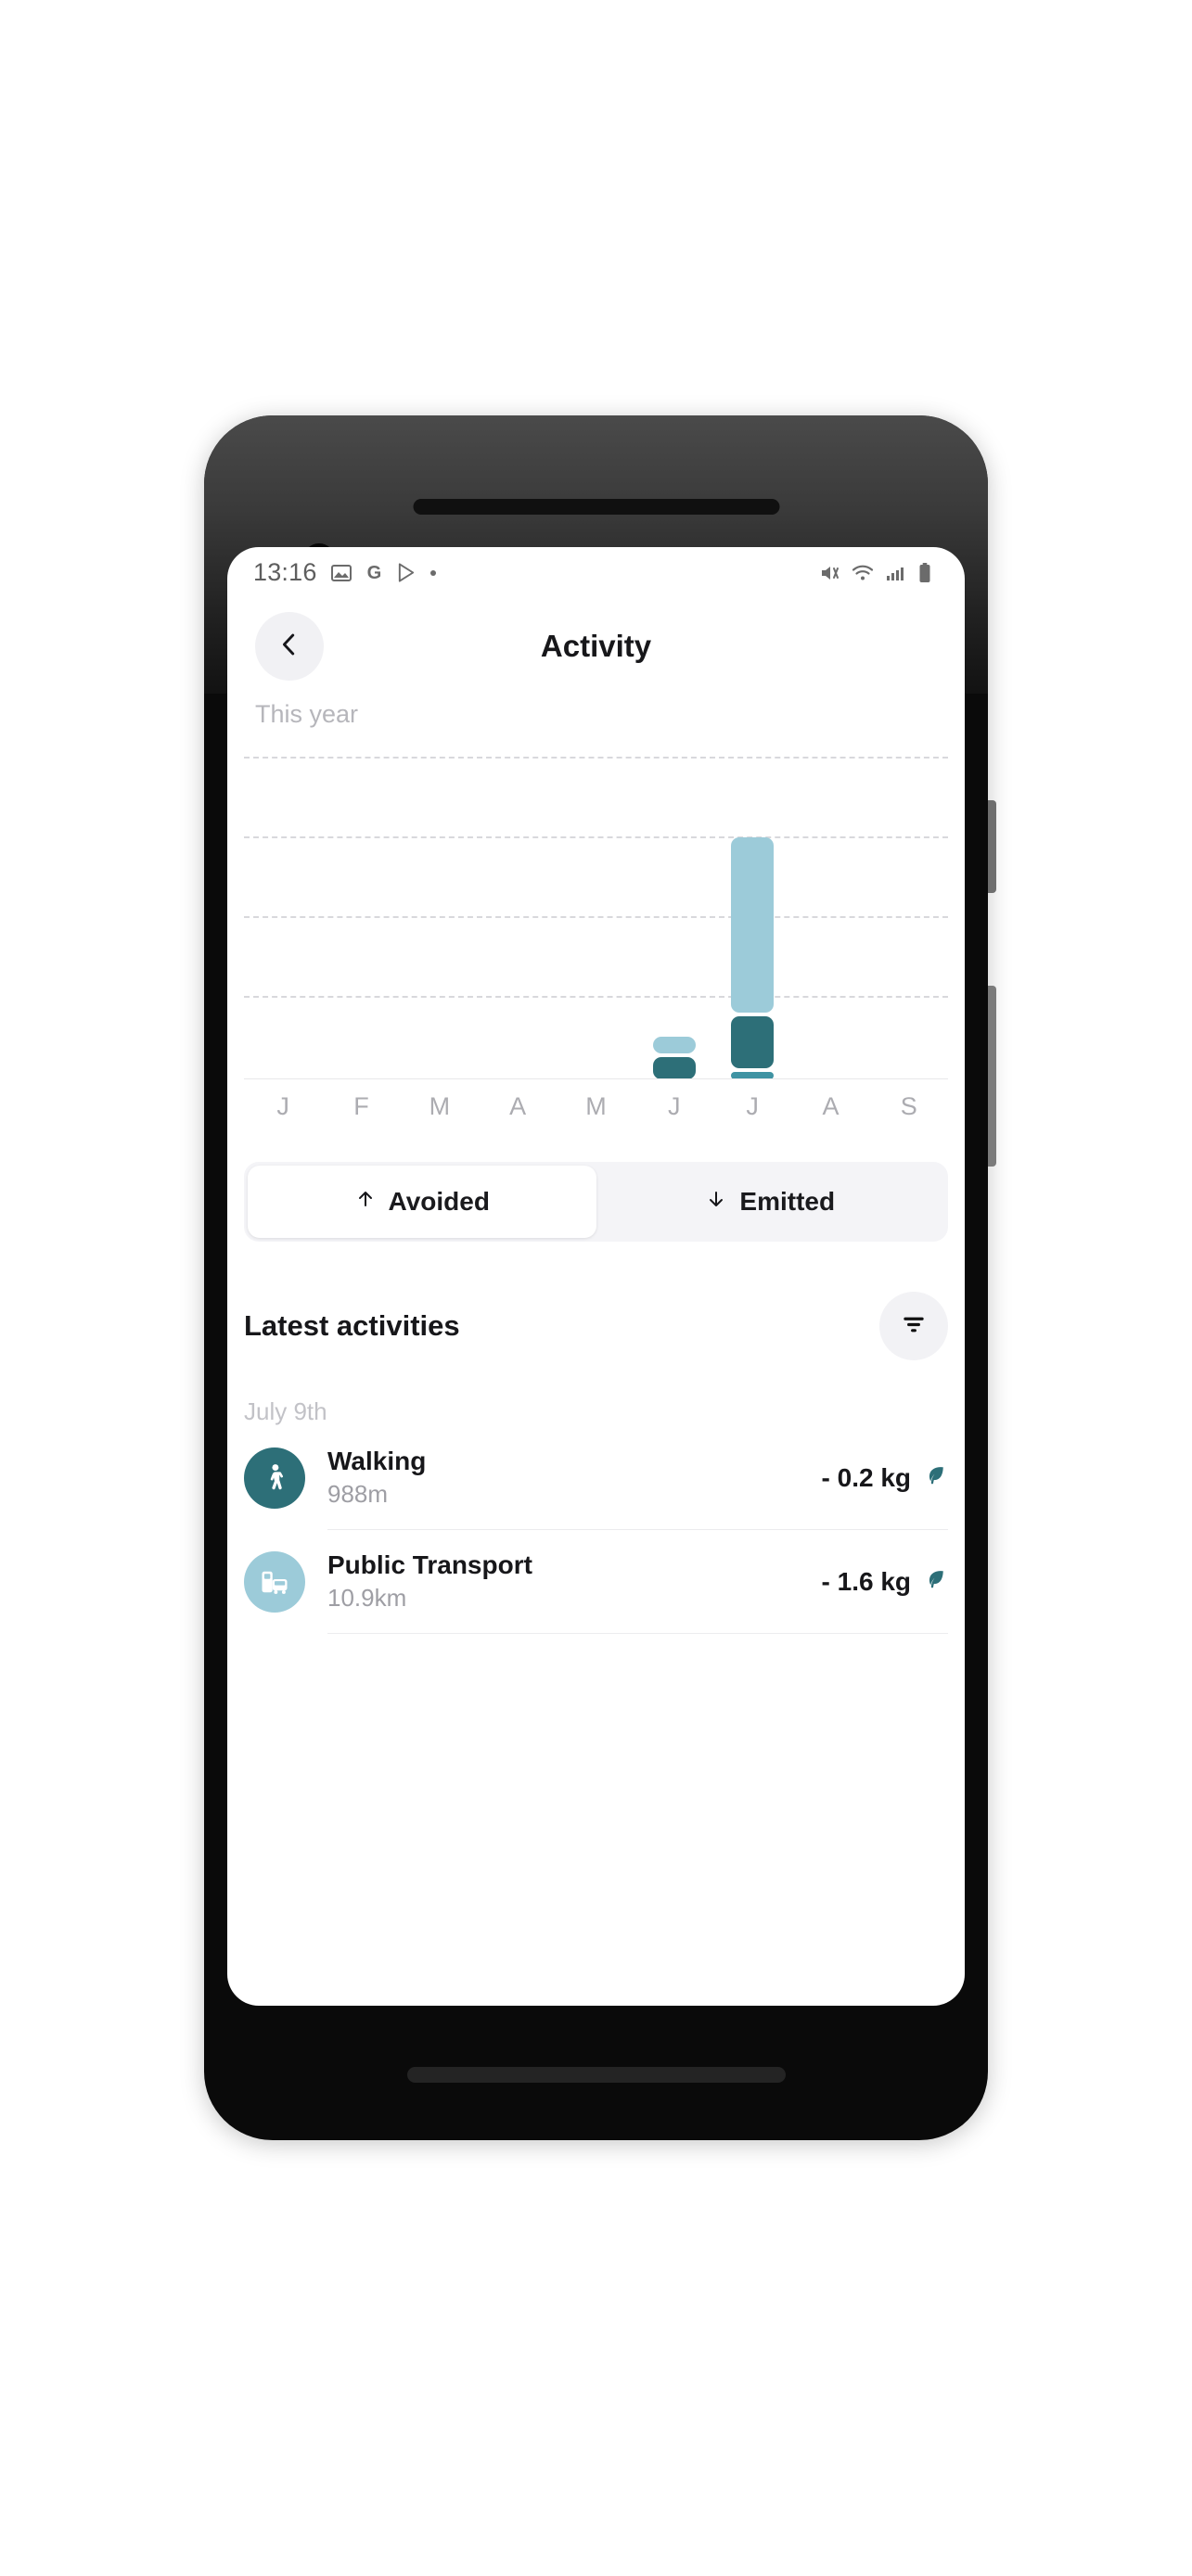 Image resolution: width=1192 pixels, height=2576 pixels. What do you see at coordinates (367, 1598) in the screenshot?
I see `activity-distance: 10.9km` at bounding box center [367, 1598].